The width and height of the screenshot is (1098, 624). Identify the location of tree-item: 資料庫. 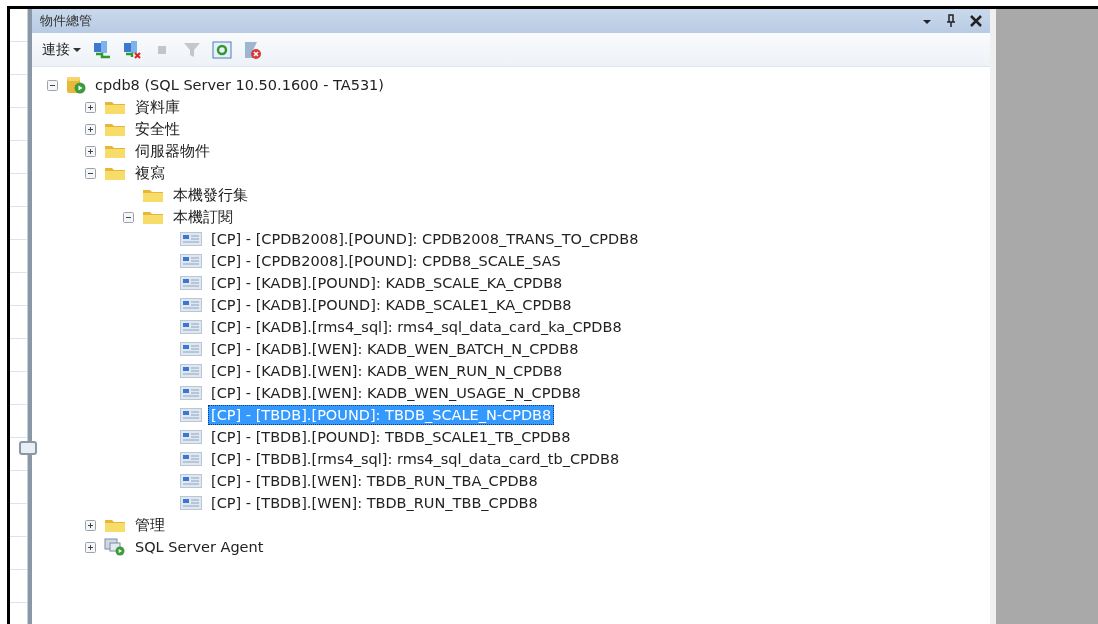
(157, 107).